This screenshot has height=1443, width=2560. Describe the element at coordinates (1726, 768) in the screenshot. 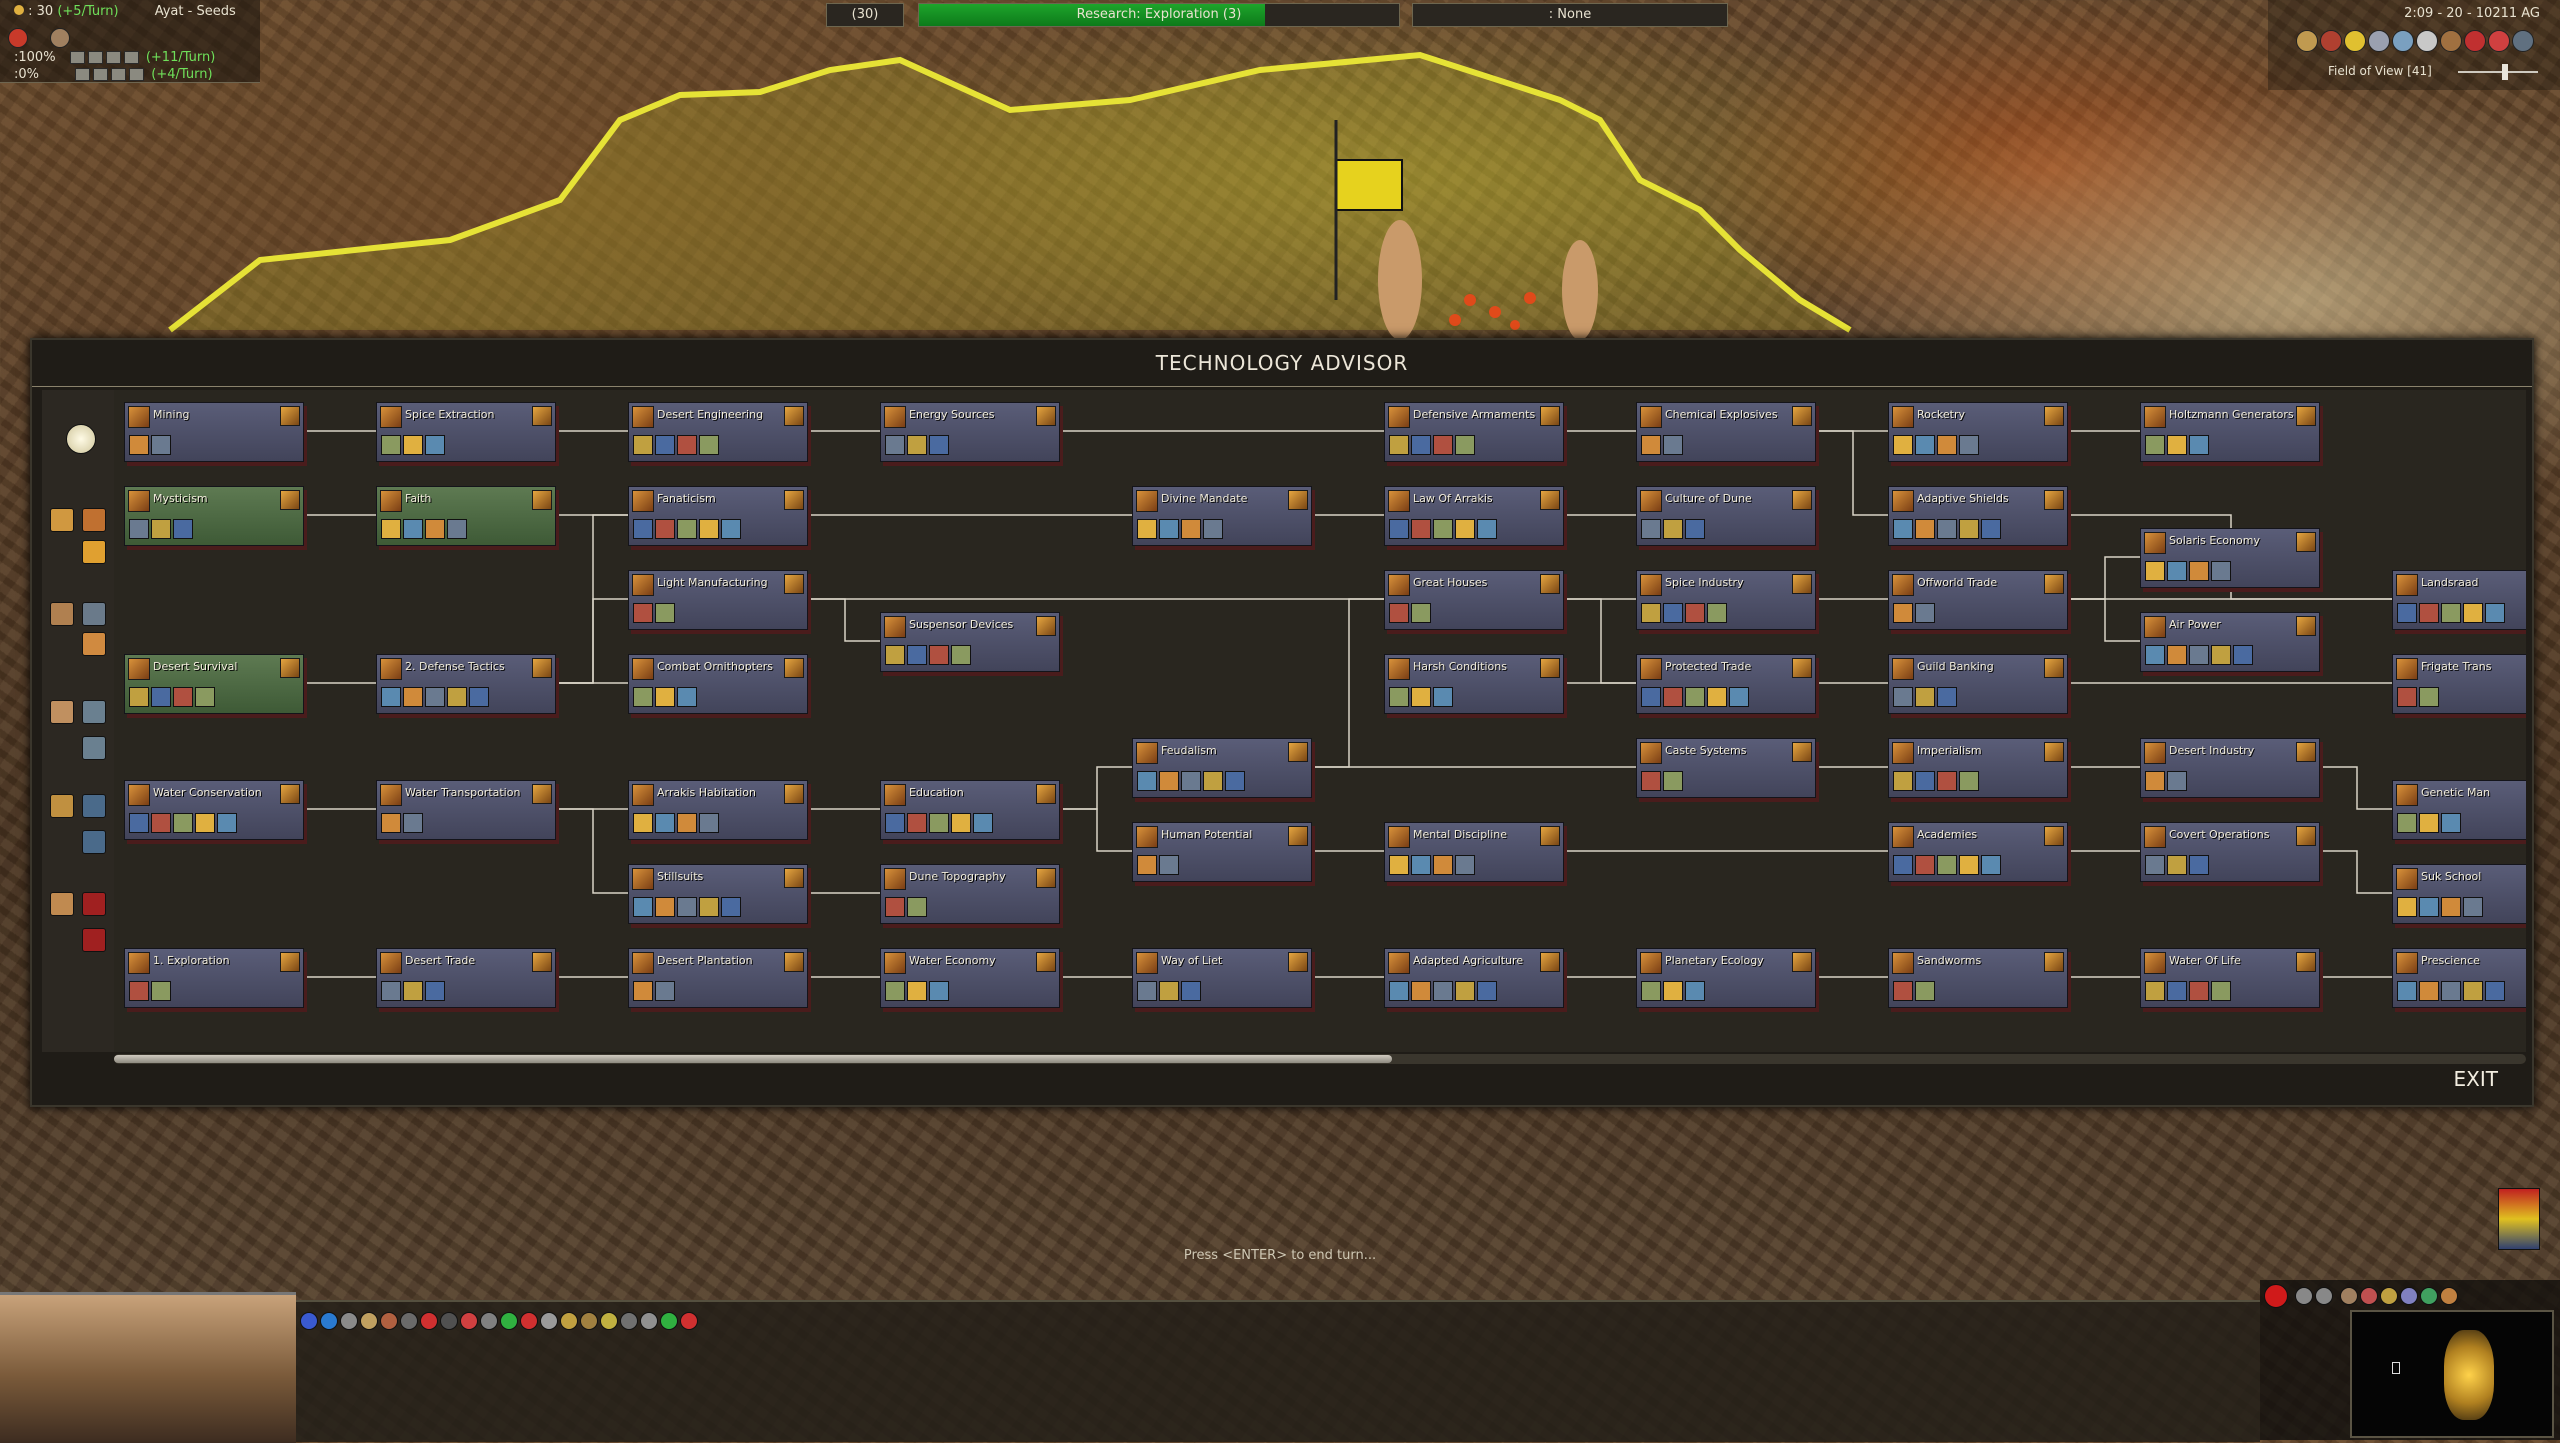

I see `tech-caste-systems: Caste Systems` at that location.